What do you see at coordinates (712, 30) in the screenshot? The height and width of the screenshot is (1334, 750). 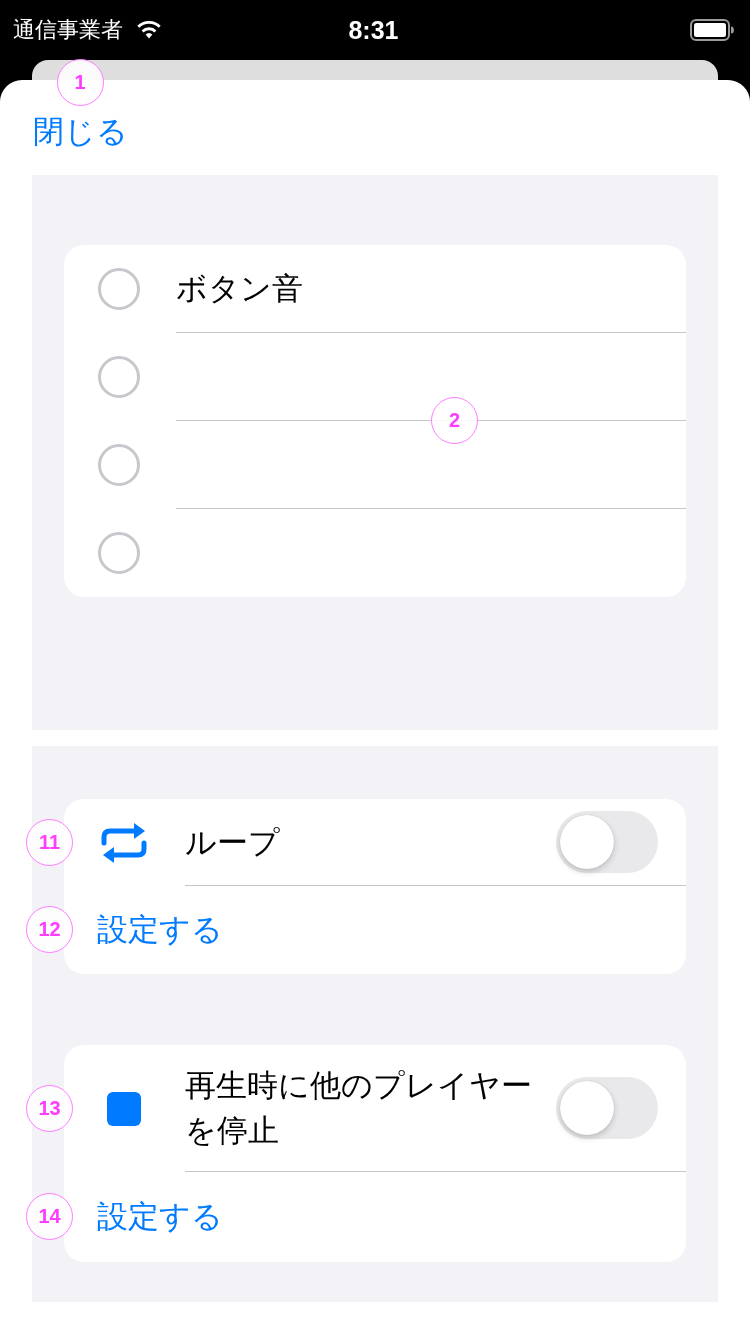 I see `battery-icon` at bounding box center [712, 30].